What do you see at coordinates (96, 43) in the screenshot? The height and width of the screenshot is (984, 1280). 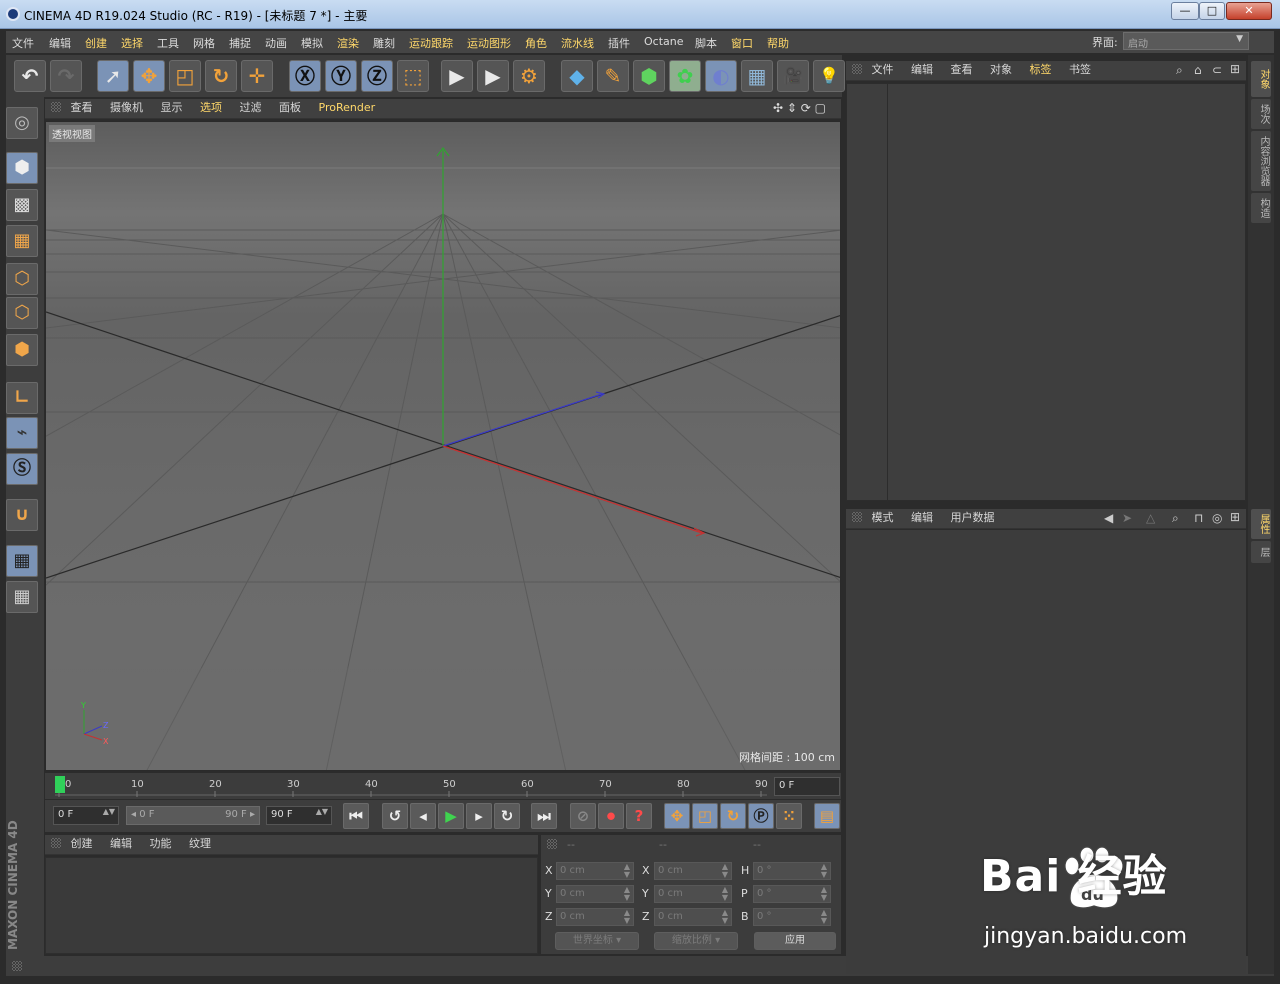 I see `menu-create: 创建` at bounding box center [96, 43].